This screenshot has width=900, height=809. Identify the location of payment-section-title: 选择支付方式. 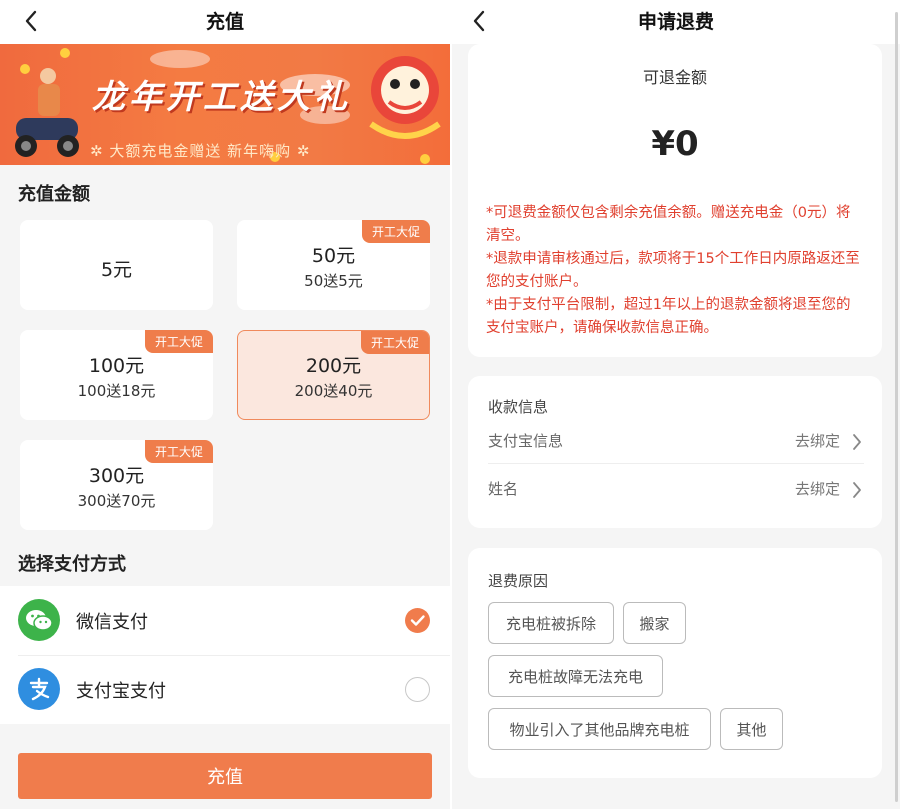
(72, 564).